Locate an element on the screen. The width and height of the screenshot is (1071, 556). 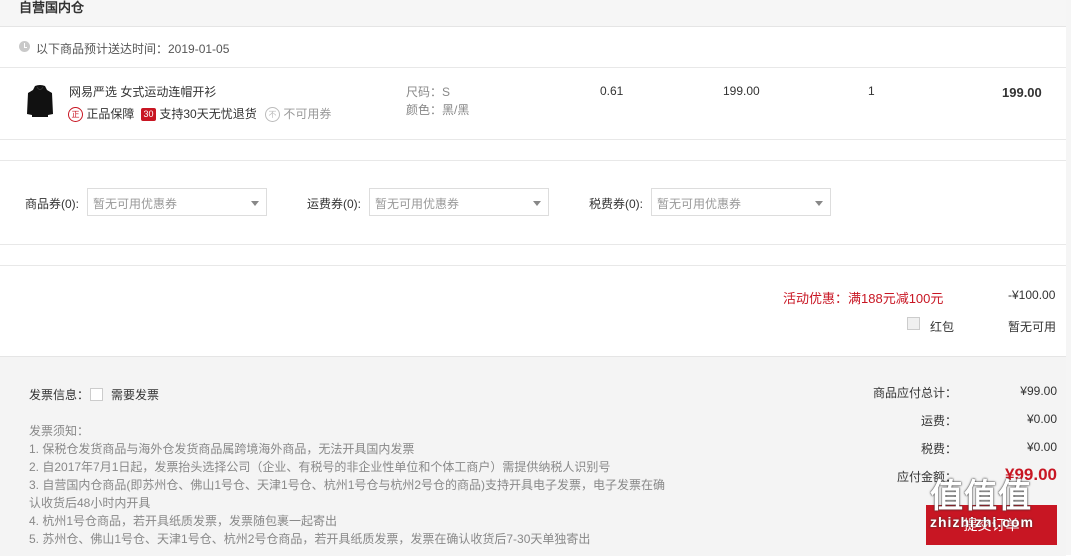
watermark-glyphs: 值值值 is located at coordinates (981, 495).